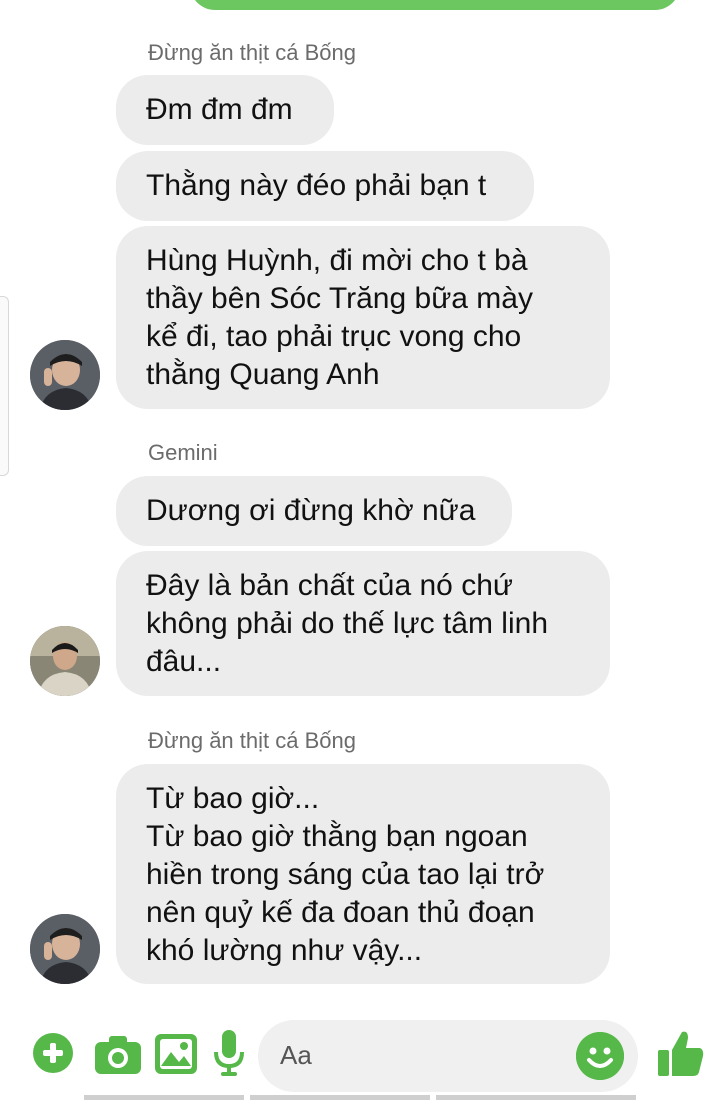  What do you see at coordinates (225, 110) in the screenshot?
I see `message-bubble: Đm đm đm` at bounding box center [225, 110].